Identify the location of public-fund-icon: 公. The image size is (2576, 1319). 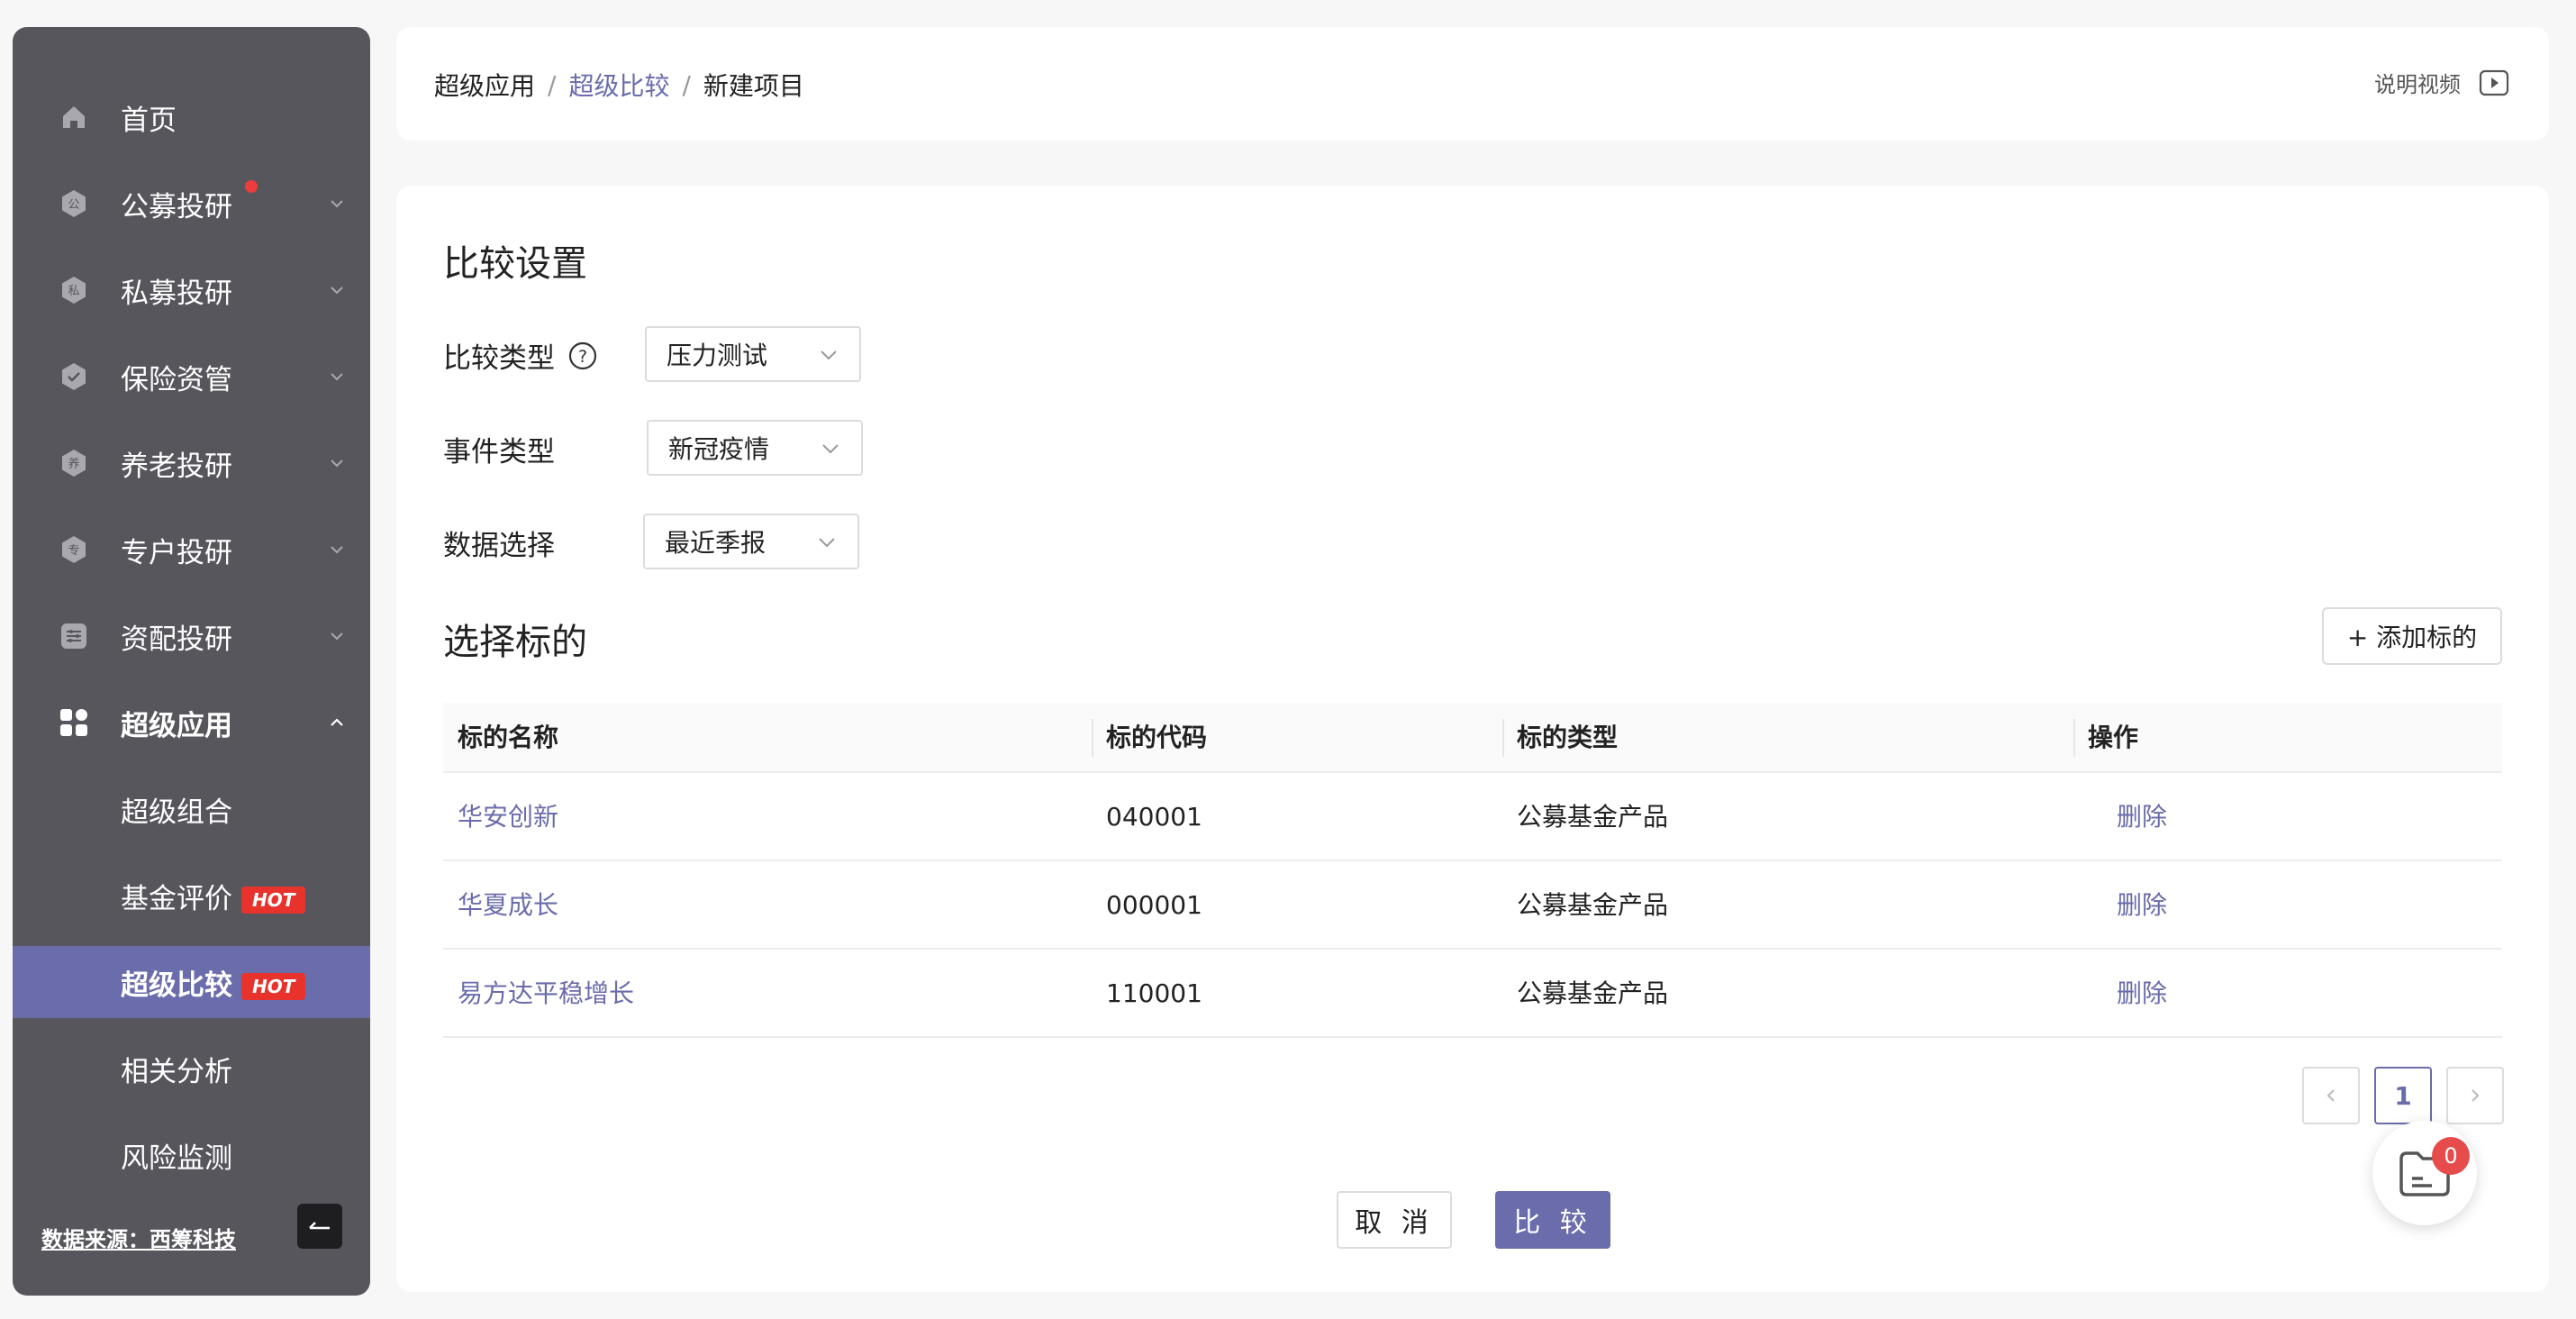
(74, 203).